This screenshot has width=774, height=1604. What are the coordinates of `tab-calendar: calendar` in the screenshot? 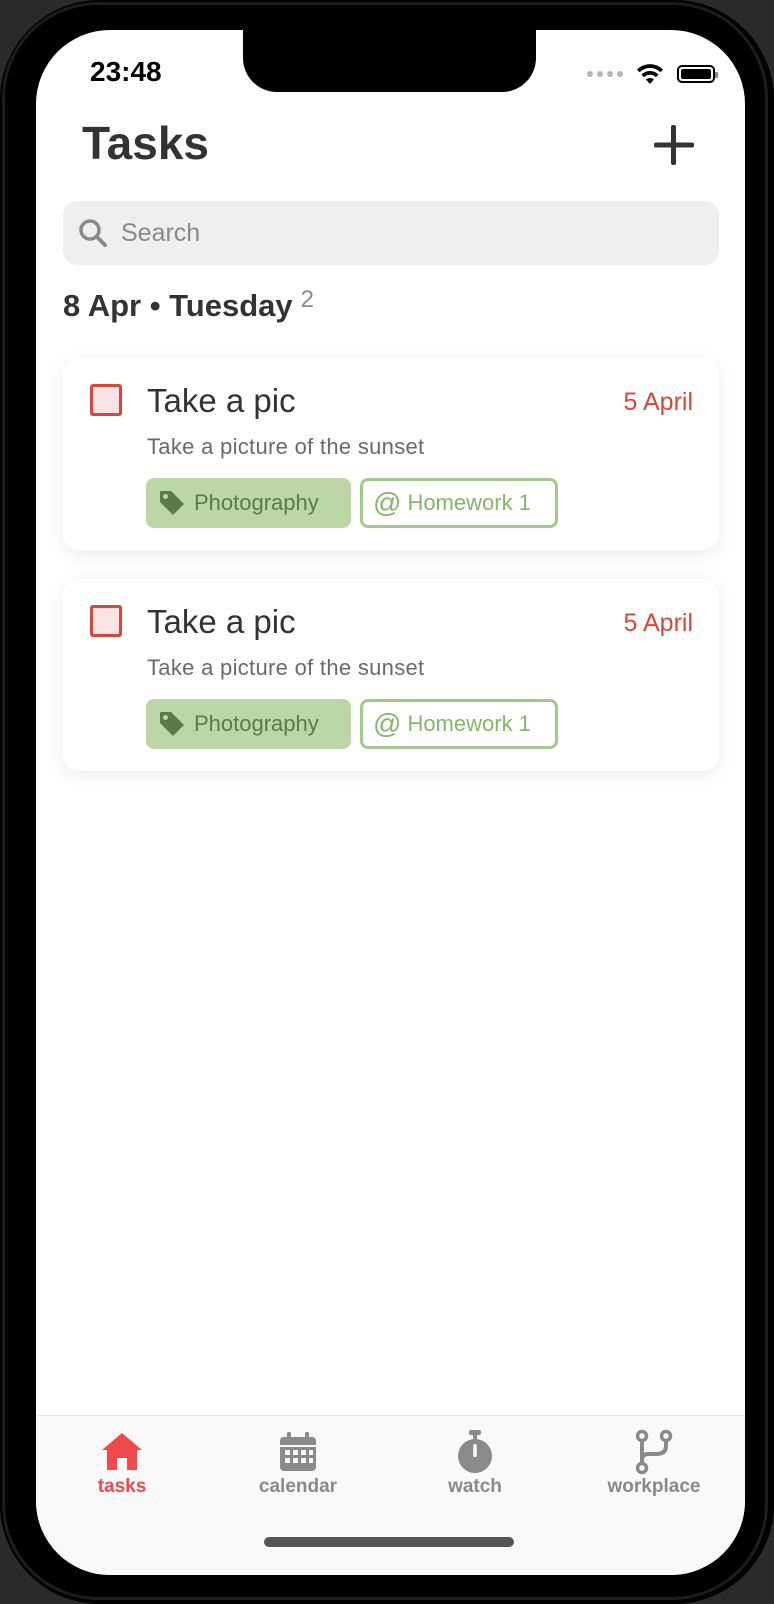 It's located at (298, 1463).